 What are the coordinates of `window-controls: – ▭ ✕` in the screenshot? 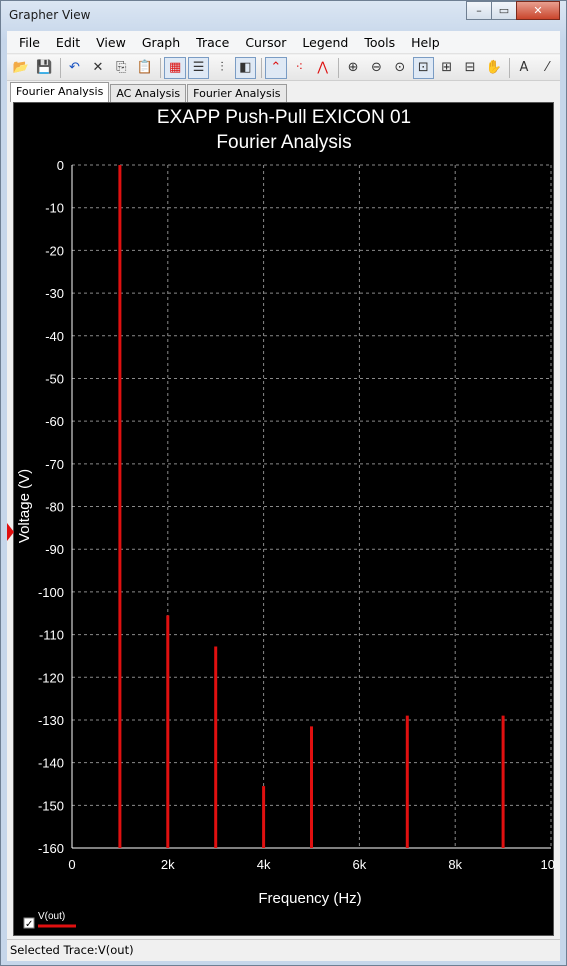 It's located at (513, 10).